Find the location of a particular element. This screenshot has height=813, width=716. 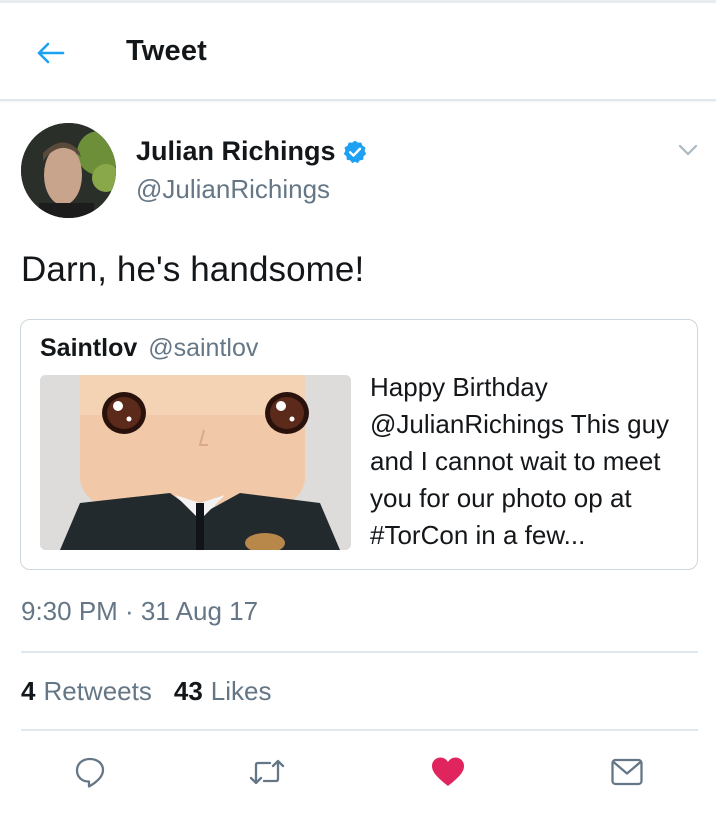

reply-button is located at coordinates (90, 772).